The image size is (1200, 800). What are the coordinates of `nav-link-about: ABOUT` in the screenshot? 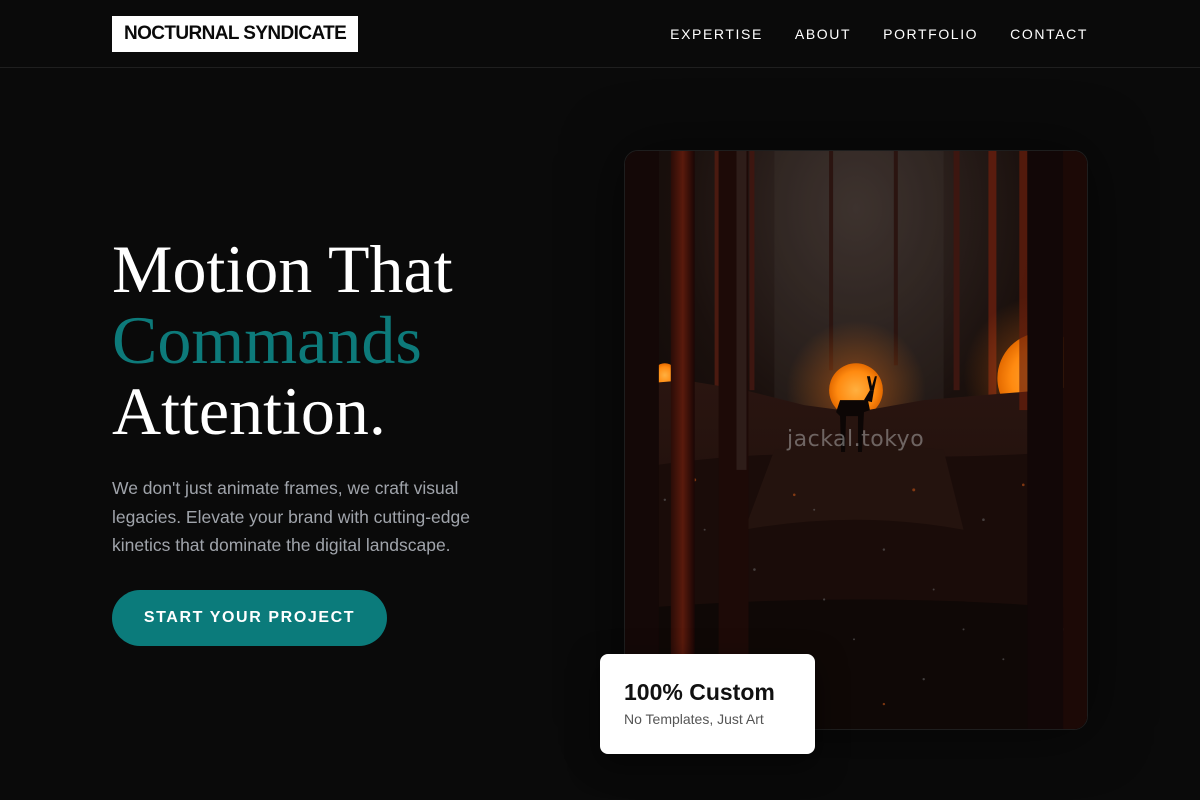 It's located at (823, 34).